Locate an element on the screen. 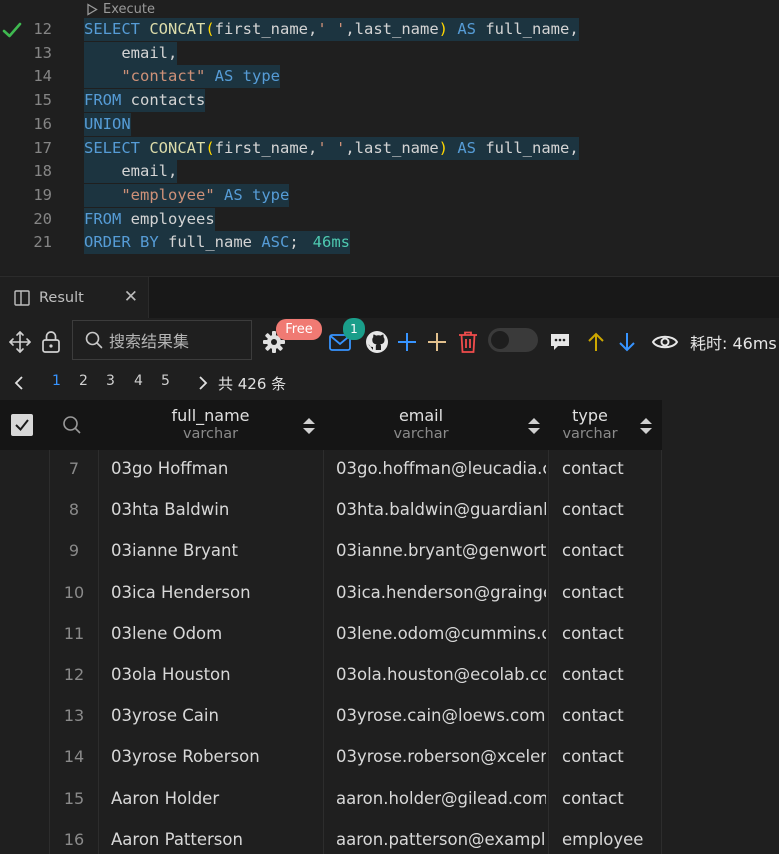 This screenshot has width=779, height=854. table-cell: 03lene.odom@cummins.com is located at coordinates (441, 635).